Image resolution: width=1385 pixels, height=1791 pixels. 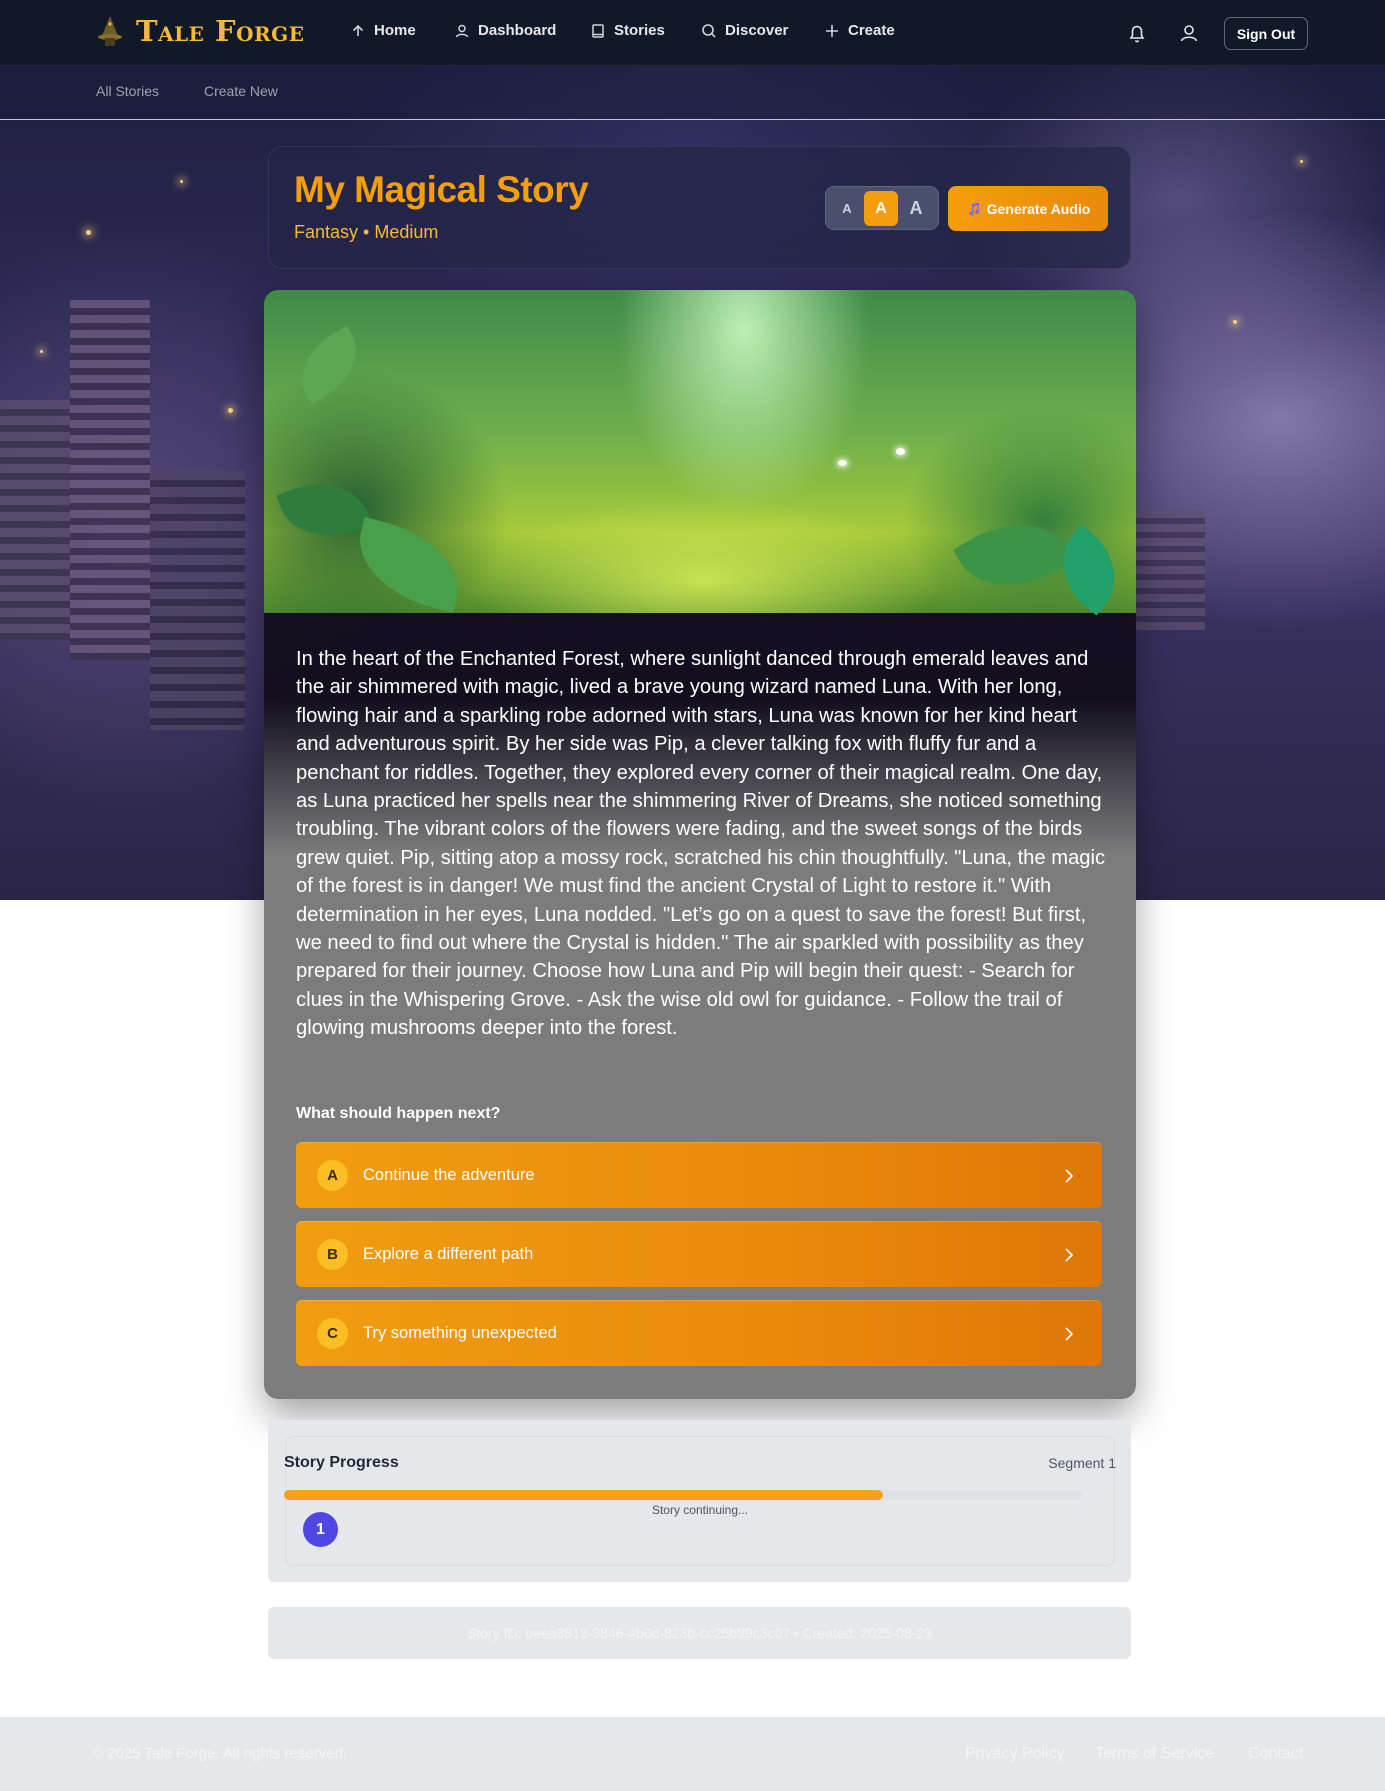 I want to click on nav-home: Home, so click(x=383, y=30).